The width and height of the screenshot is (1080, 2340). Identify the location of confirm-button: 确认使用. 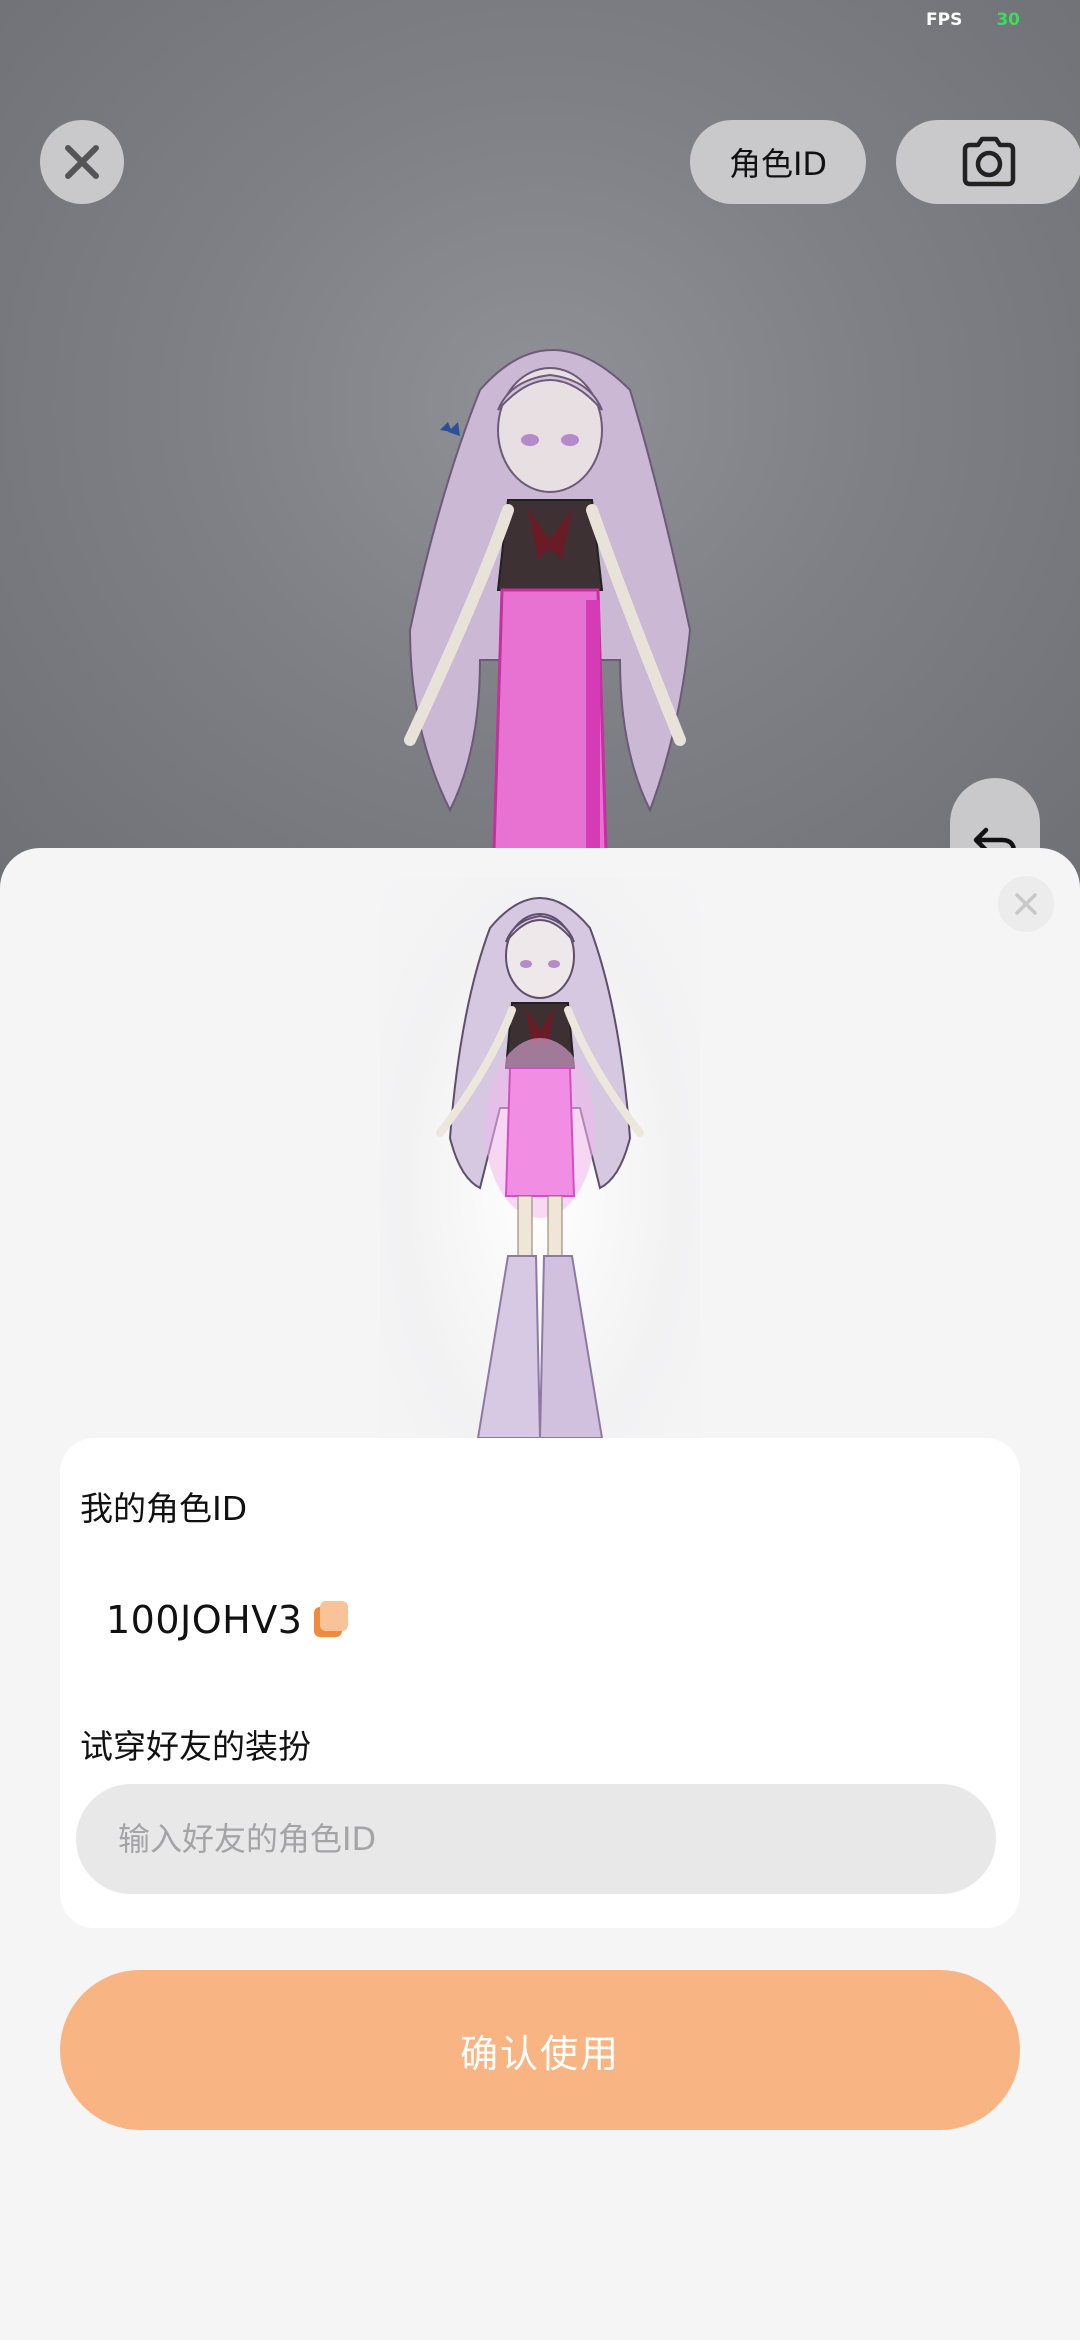
(540, 2050).